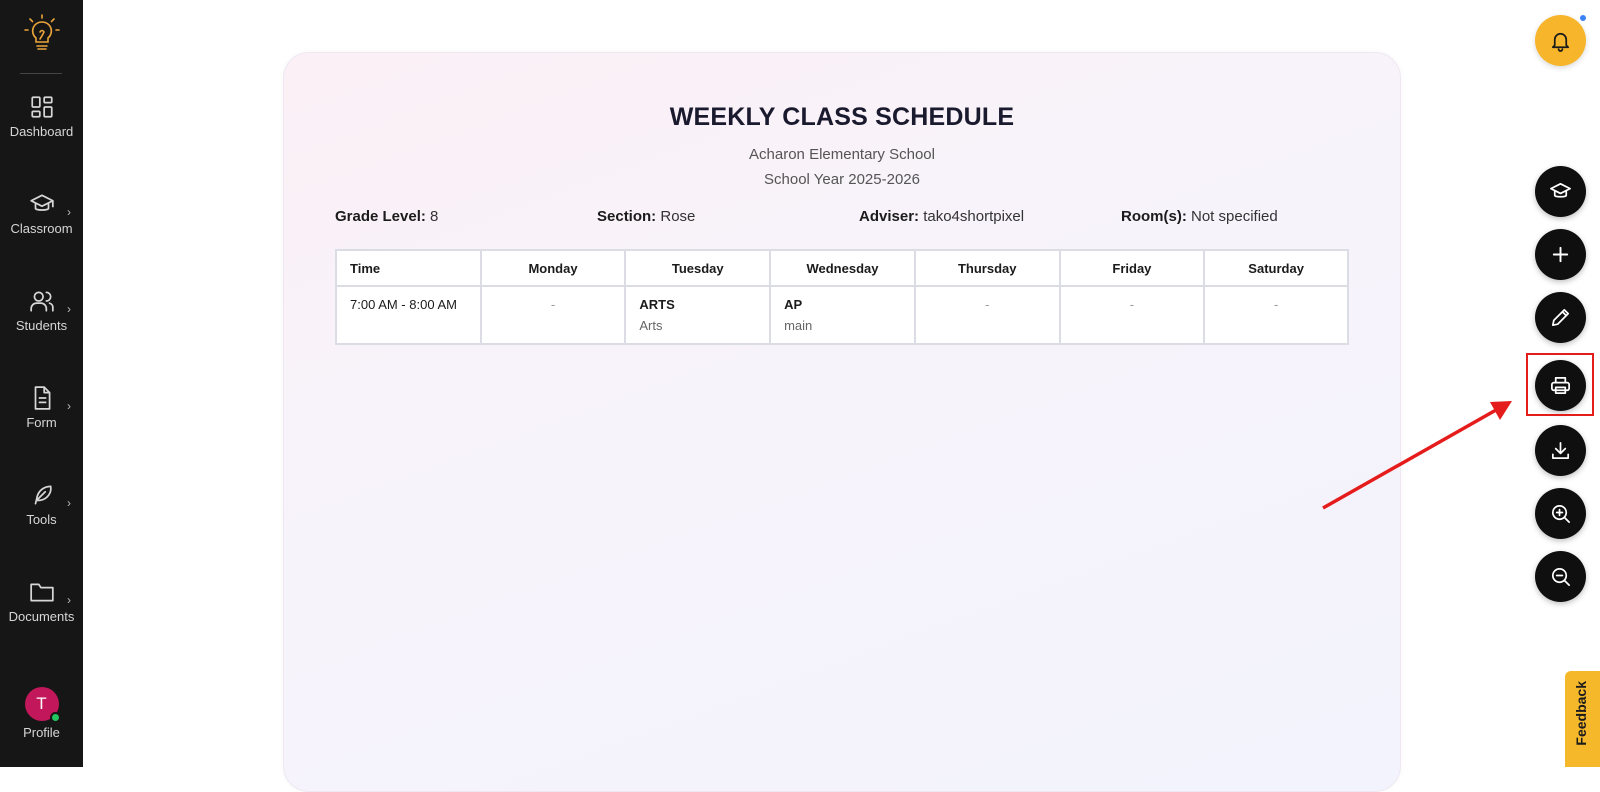  Describe the element at coordinates (651, 325) in the screenshot. I see `subject-detail: Arts` at that location.